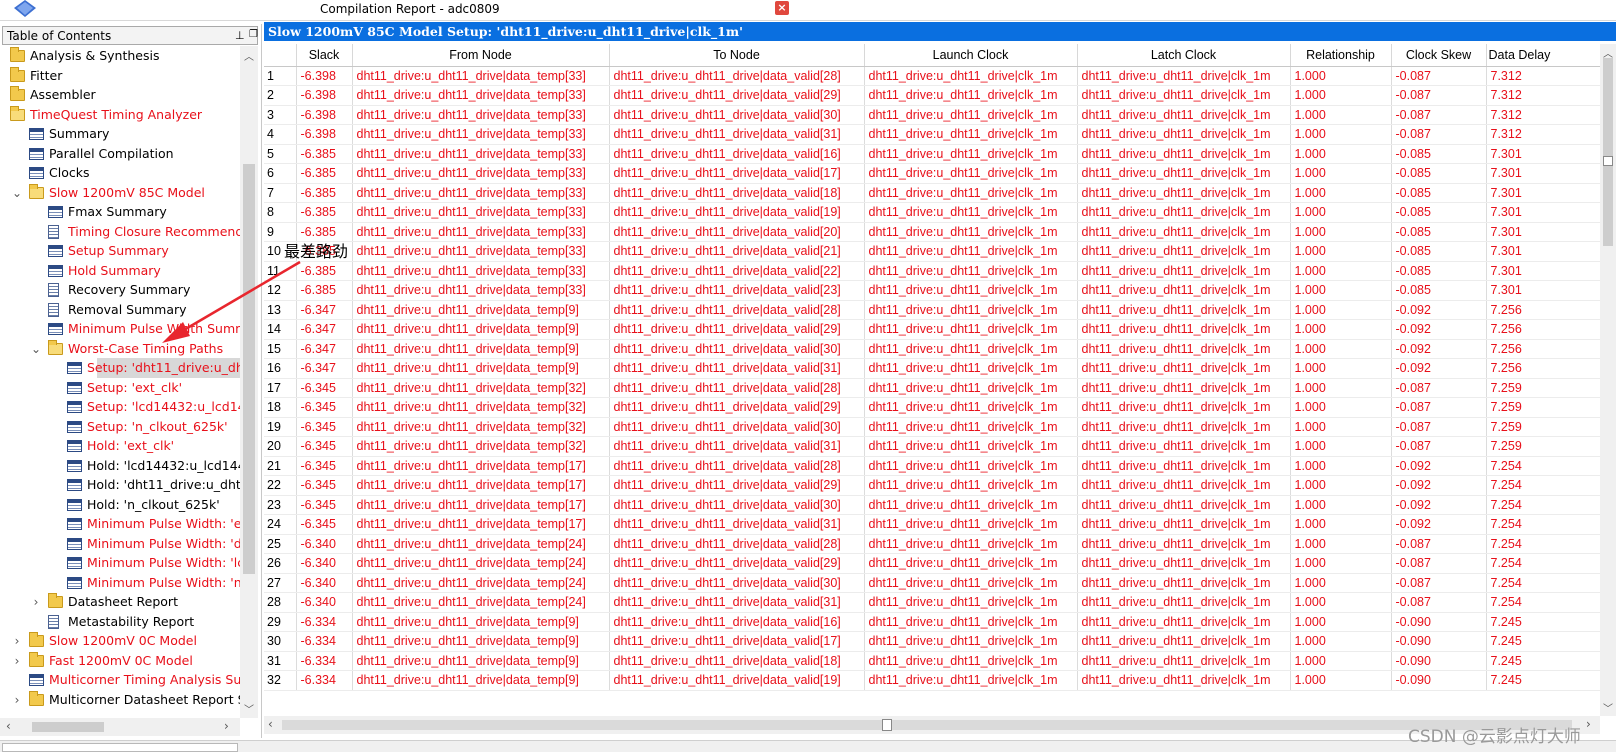 The image size is (1616, 752). I want to click on toc-item: Setup Summary, so click(120, 251).